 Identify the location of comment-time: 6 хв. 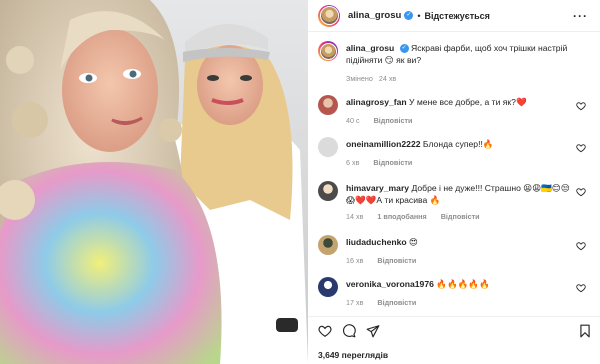
(353, 162).